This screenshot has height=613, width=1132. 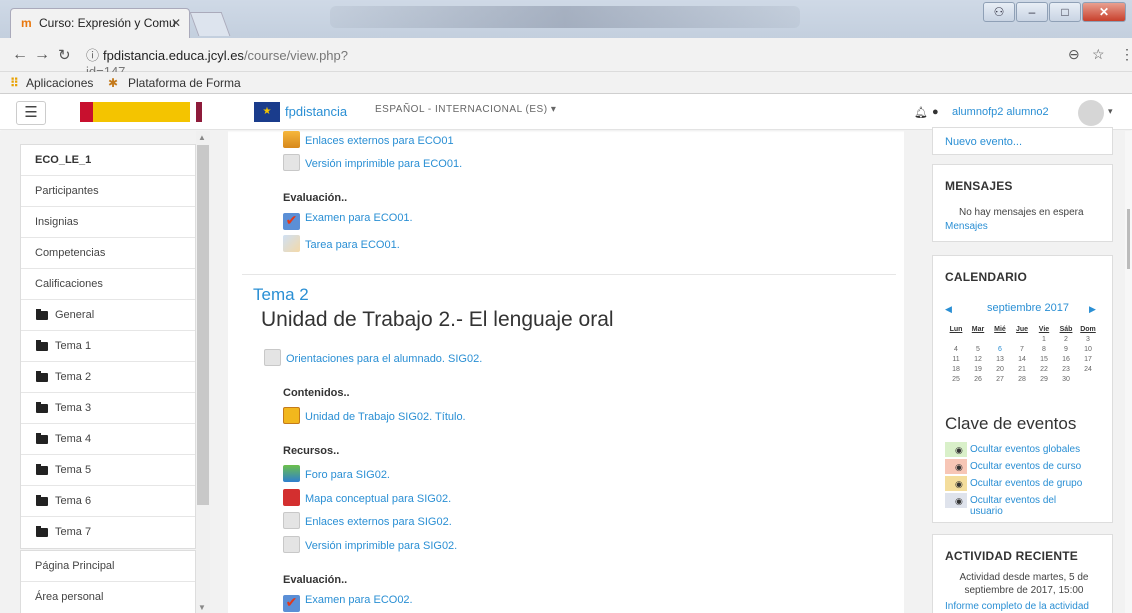 I want to click on browser-tab: m Curso: Expresión y Comu ✕, so click(x=100, y=23).